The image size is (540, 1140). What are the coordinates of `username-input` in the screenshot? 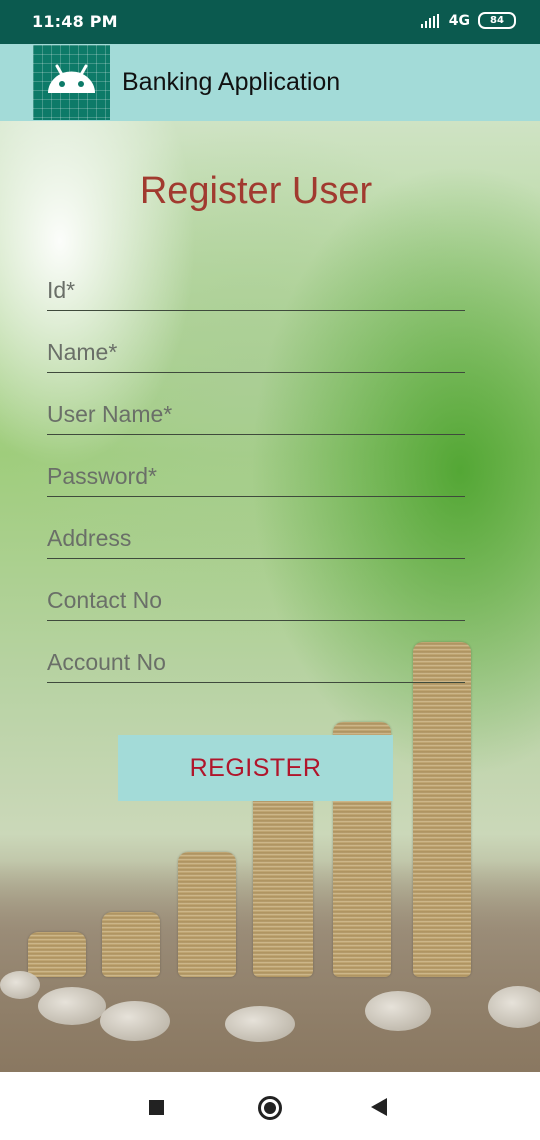 It's located at (256, 414).